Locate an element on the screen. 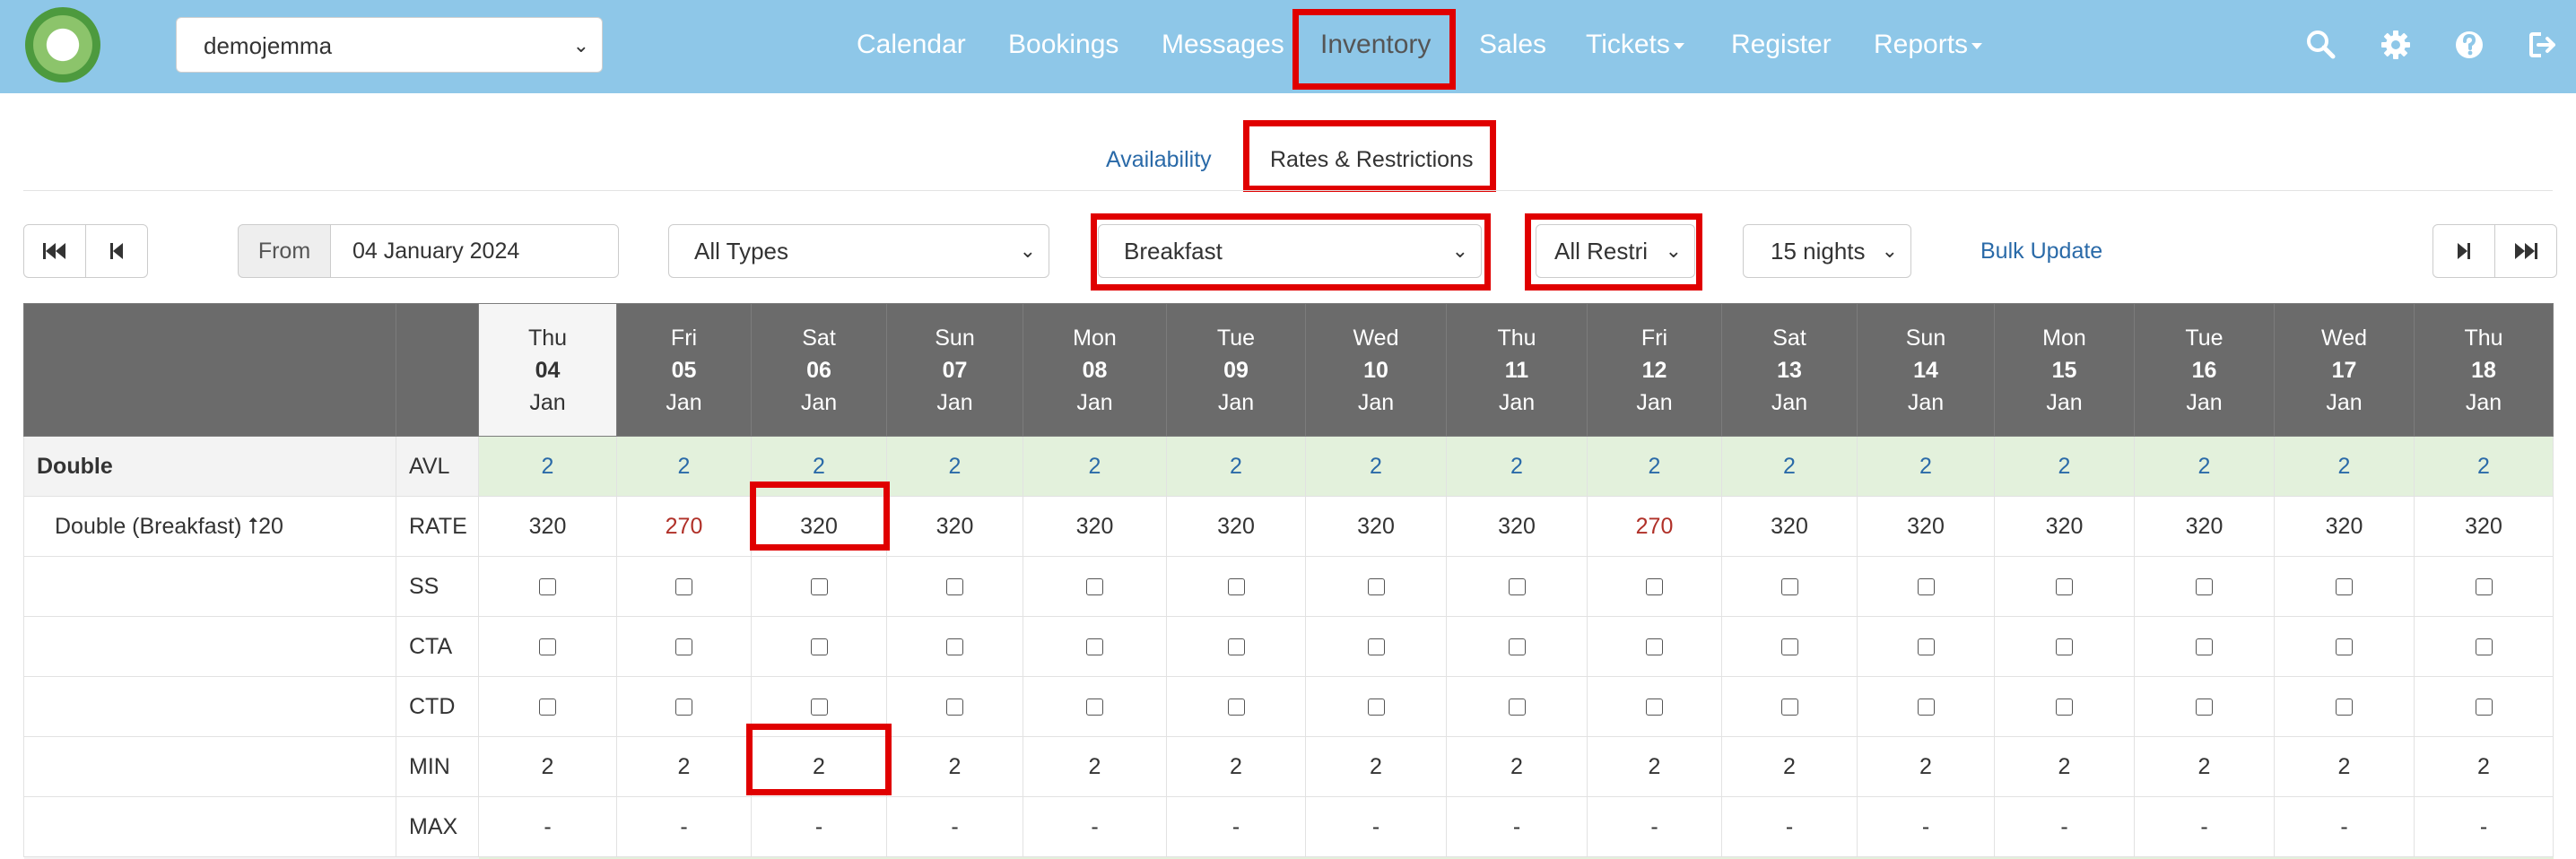 Image resolution: width=2576 pixels, height=859 pixels. room-type-select: All Types ⌄ is located at coordinates (858, 251).